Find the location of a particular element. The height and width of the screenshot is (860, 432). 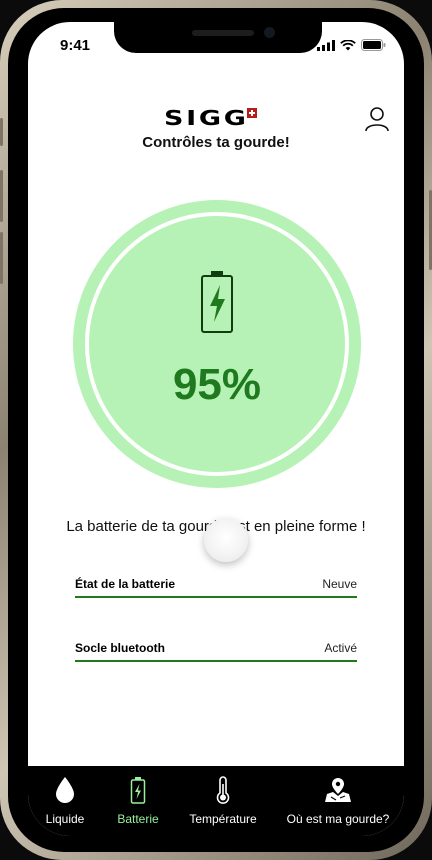

cellular-signal-icon is located at coordinates (326, 45).